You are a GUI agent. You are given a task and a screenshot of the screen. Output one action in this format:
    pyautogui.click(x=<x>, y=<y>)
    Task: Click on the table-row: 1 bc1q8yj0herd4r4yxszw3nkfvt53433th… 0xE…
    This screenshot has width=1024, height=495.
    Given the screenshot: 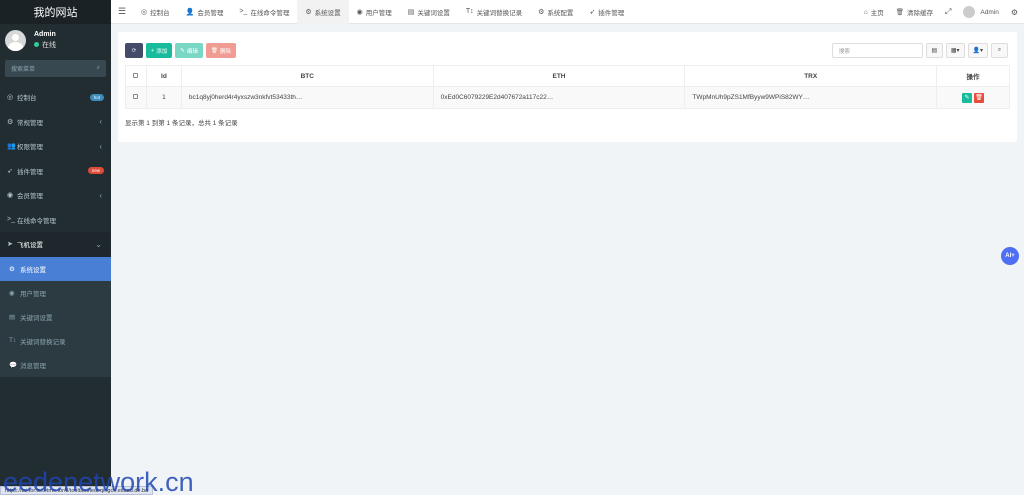 What is the action you would take?
    pyautogui.click(x=567, y=97)
    